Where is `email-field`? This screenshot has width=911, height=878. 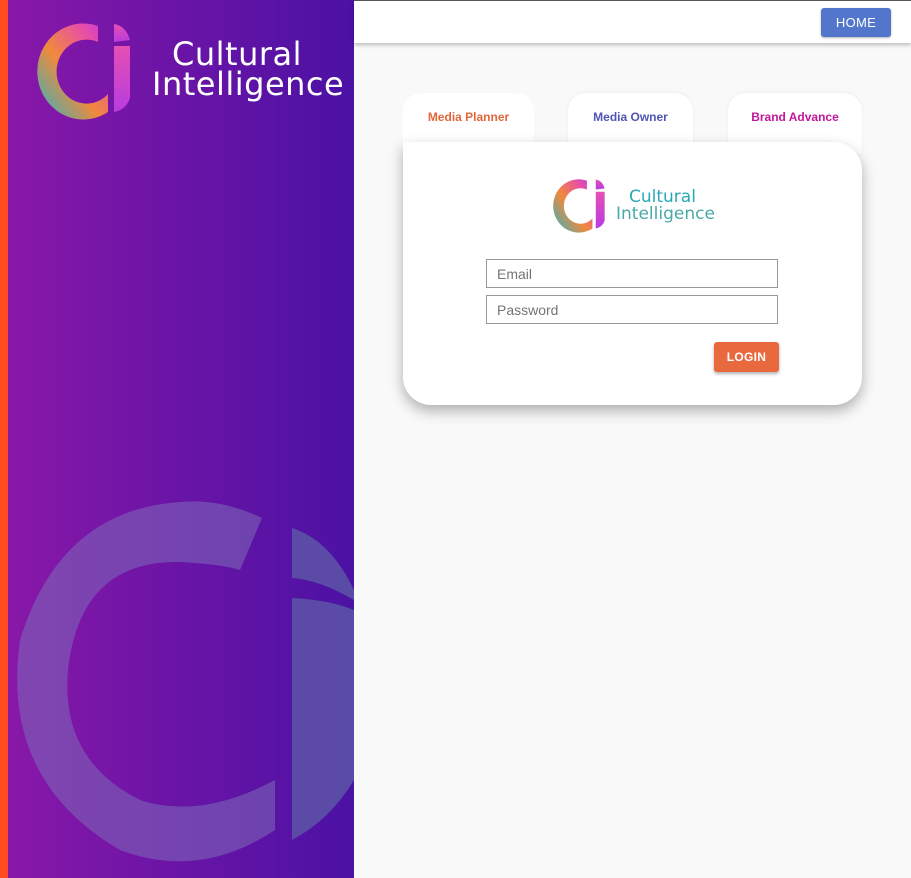 email-field is located at coordinates (632, 273).